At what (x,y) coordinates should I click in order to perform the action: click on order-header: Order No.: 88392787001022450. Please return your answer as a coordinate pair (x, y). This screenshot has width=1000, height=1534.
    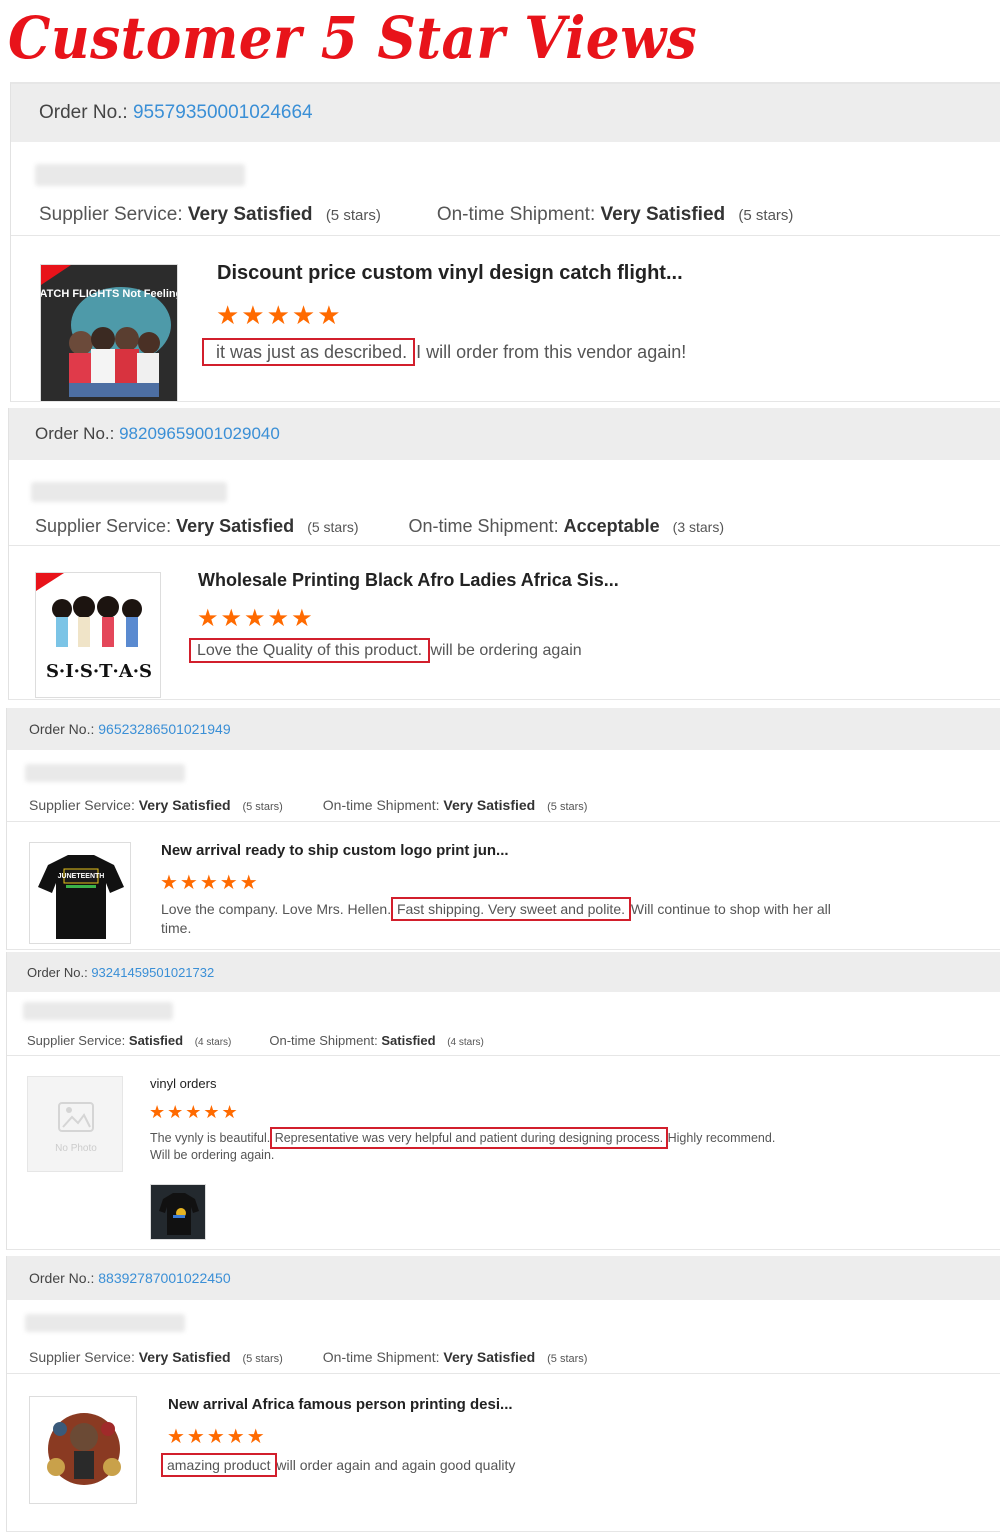
    Looking at the image, I should click on (503, 1278).